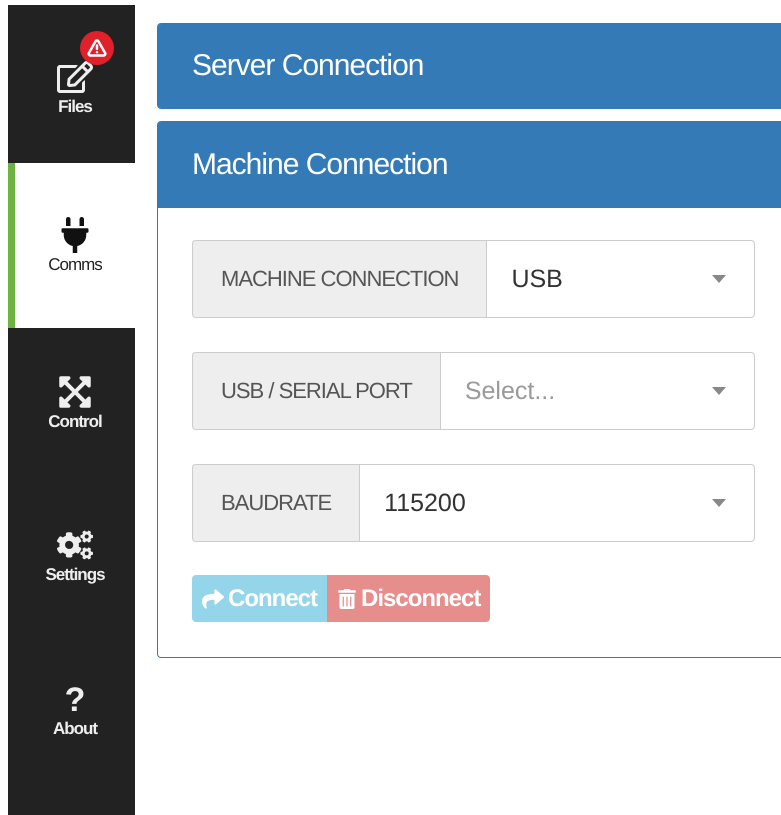 The height and width of the screenshot is (815, 781). Describe the element at coordinates (469, 165) in the screenshot. I see `panel-header: Machine Connection` at that location.